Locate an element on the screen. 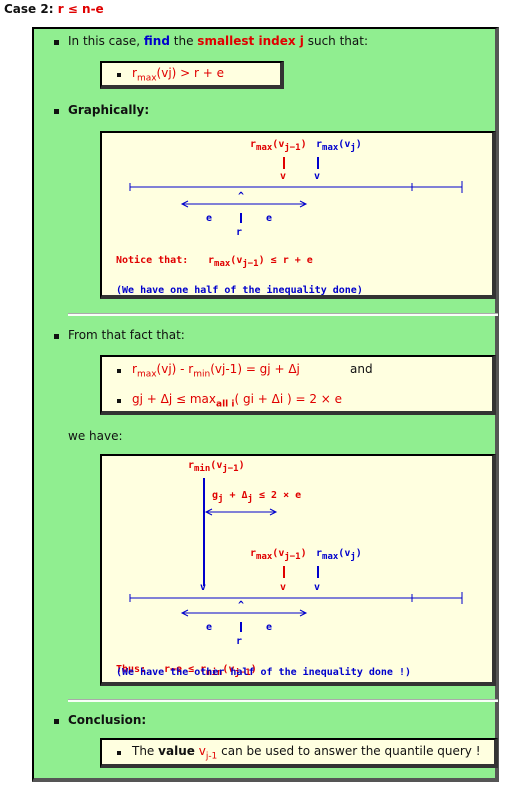 This screenshot has width=509, height=792. c-t1: The is located at coordinates (143, 751).